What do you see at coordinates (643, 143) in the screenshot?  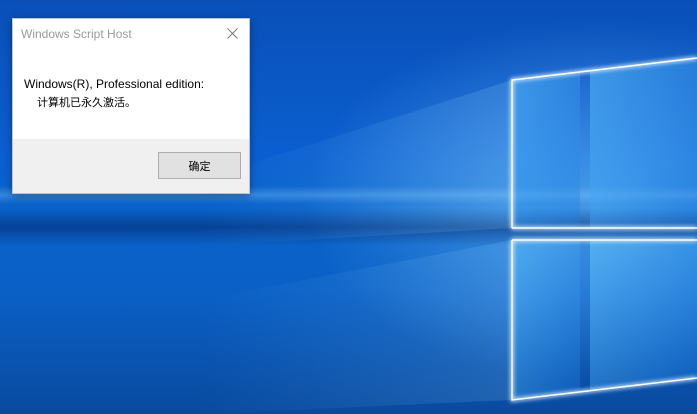 I see `logo-pane-upper-right` at bounding box center [643, 143].